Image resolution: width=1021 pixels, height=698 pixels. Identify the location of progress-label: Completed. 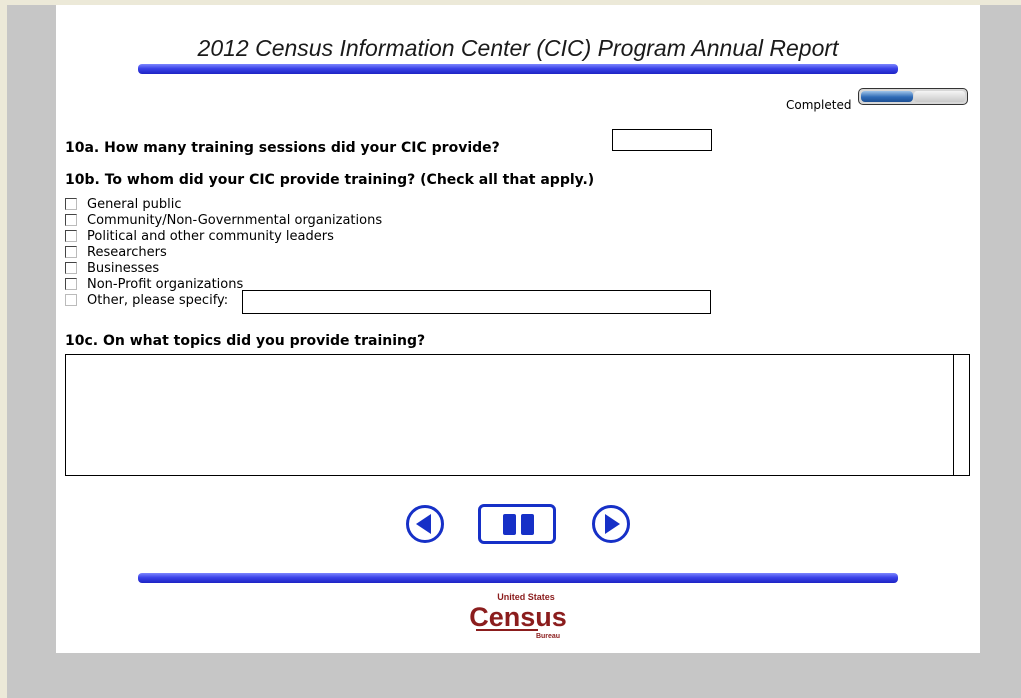
(819, 105).